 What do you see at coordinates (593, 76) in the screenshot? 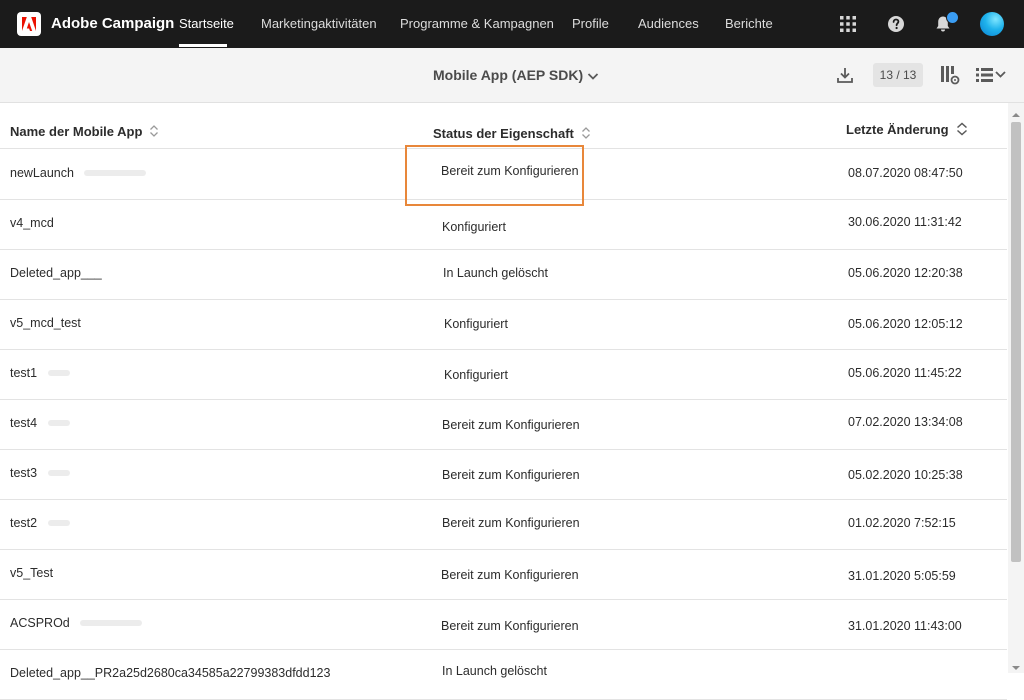
I see `chevron-down-icon` at bounding box center [593, 76].